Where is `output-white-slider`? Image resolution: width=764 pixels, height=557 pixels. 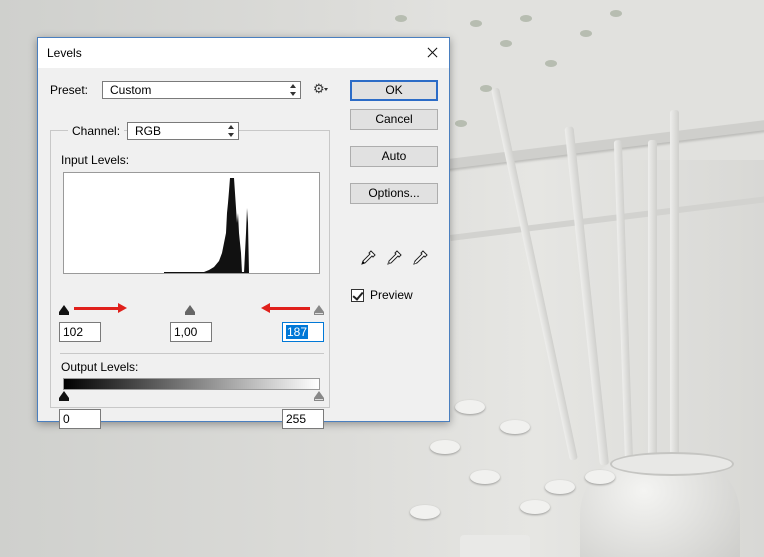
output-white-slider is located at coordinates (319, 394).